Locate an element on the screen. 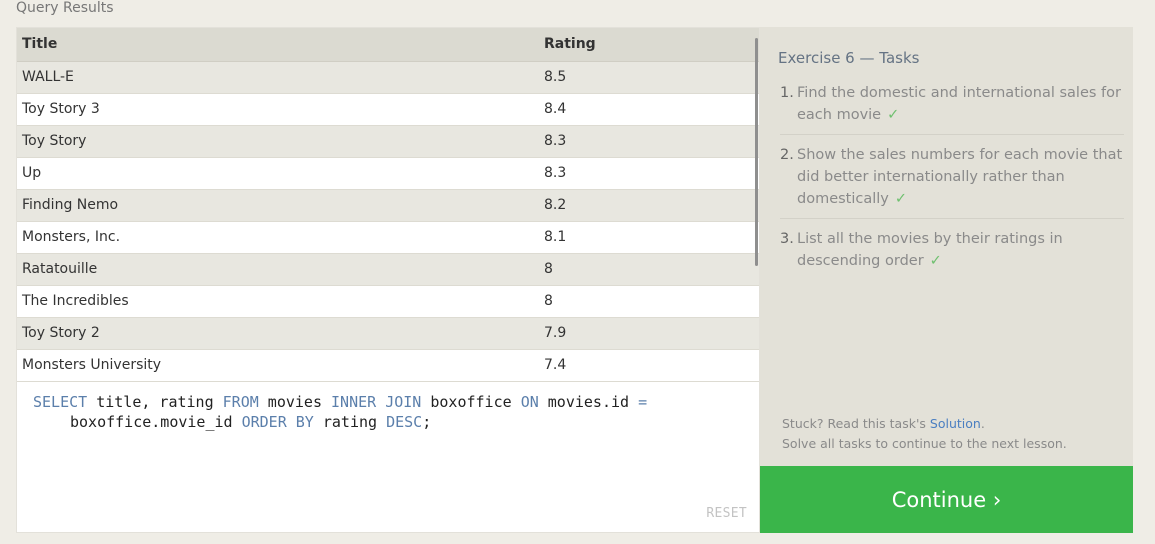 This screenshot has height=544, width=1155. cell-title: Ratatouille is located at coordinates (278, 269).